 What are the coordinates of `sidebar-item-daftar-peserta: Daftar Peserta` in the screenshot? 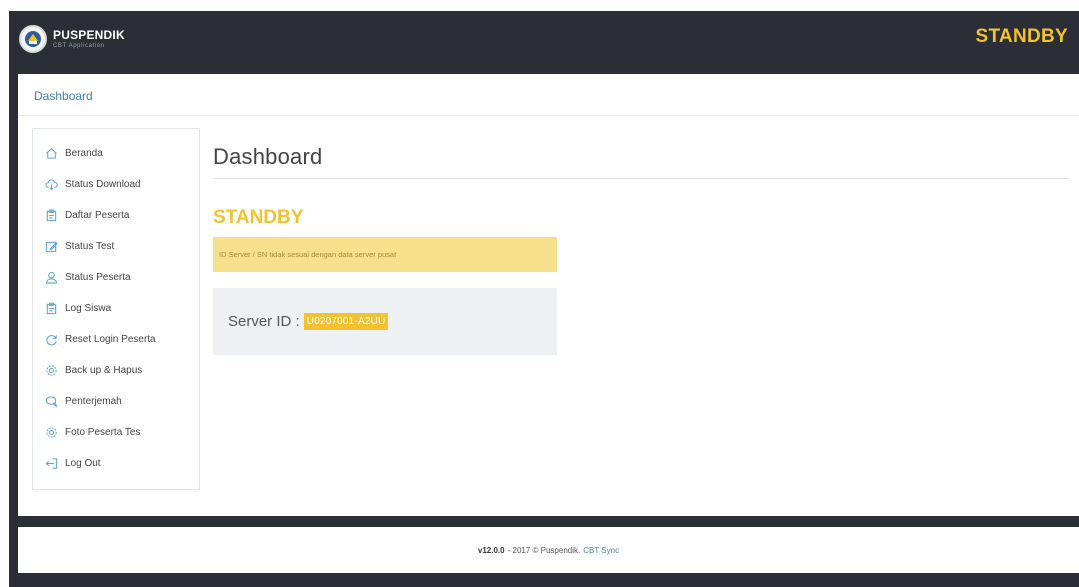 It's located at (116, 215).